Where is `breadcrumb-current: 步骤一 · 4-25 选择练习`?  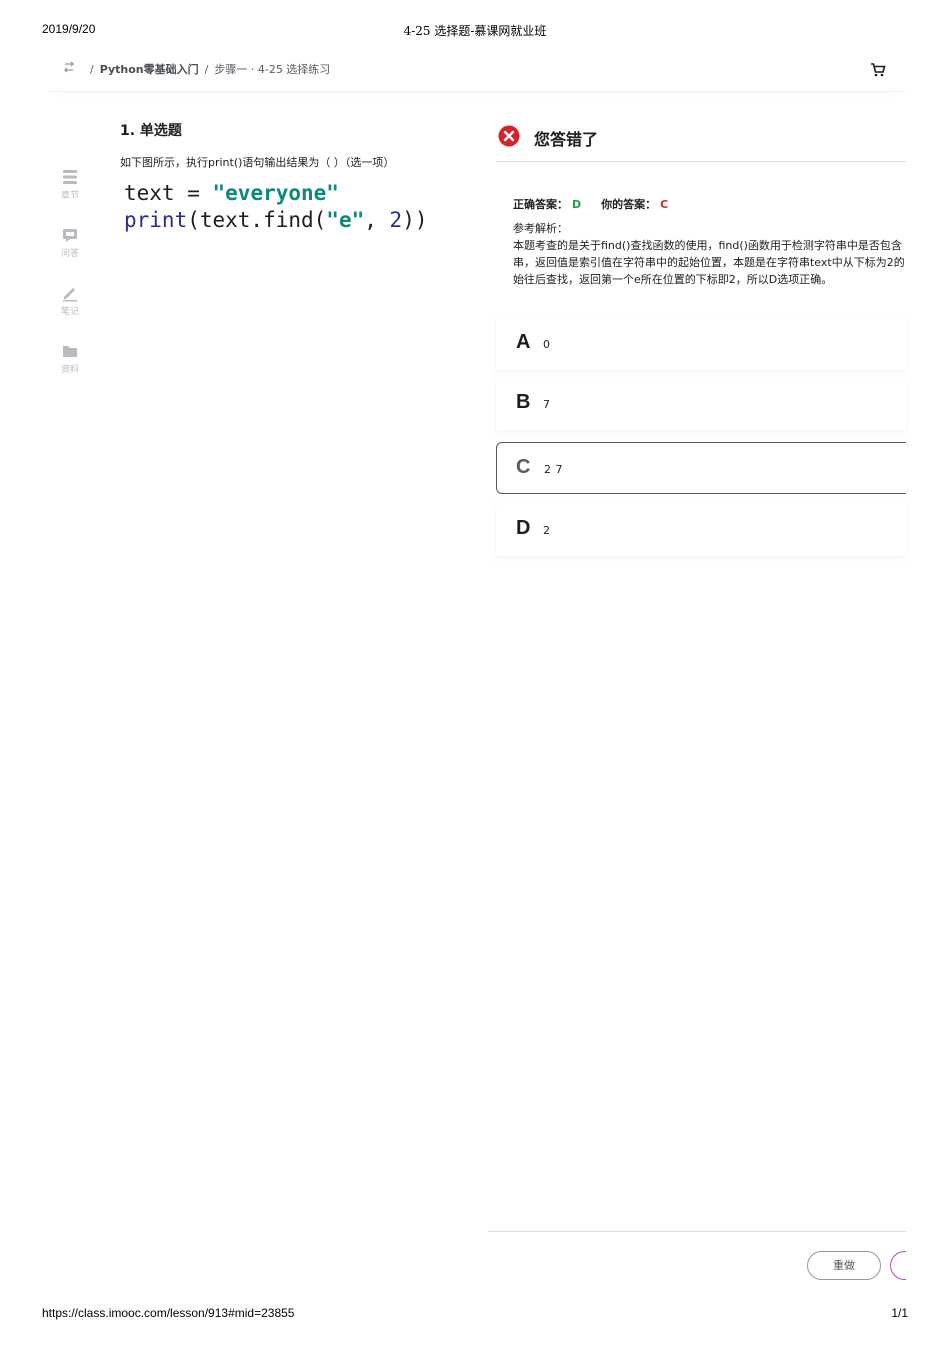 breadcrumb-current: 步骤一 · 4-25 选择练习 is located at coordinates (272, 69).